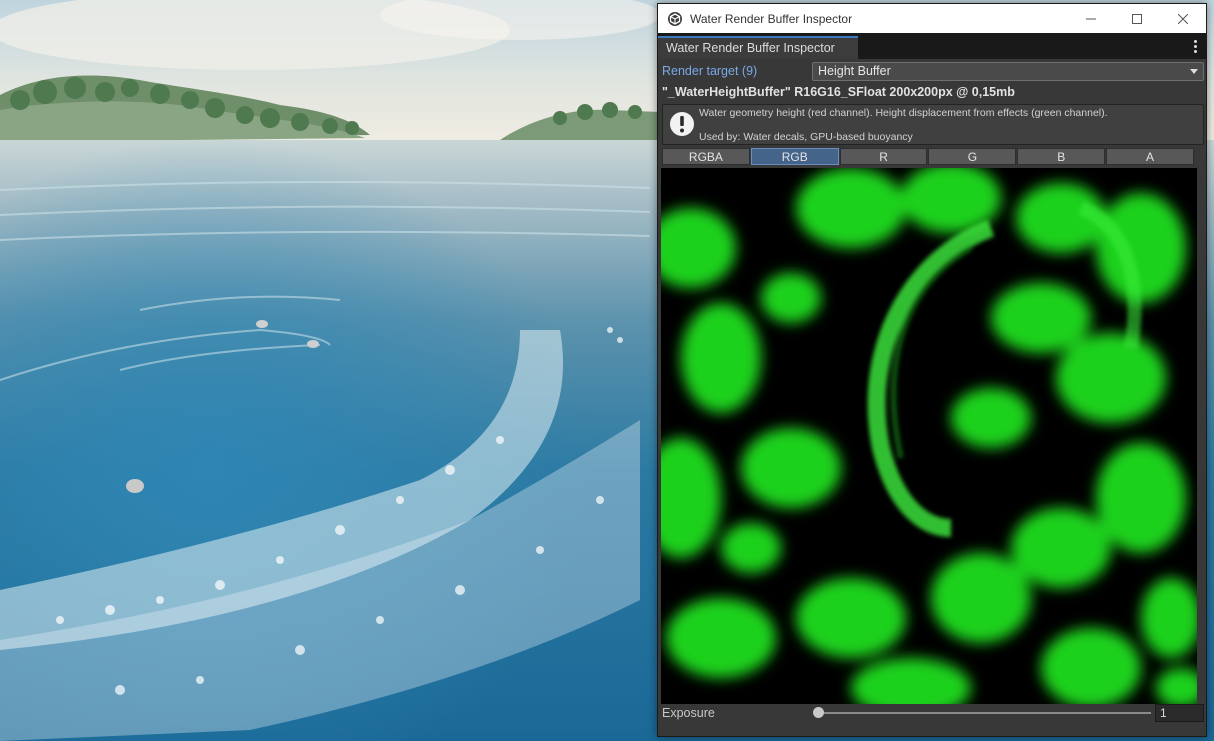 The width and height of the screenshot is (1214, 741). I want to click on channel-toggle-group: RGBA RGB R G B A, so click(928, 156).